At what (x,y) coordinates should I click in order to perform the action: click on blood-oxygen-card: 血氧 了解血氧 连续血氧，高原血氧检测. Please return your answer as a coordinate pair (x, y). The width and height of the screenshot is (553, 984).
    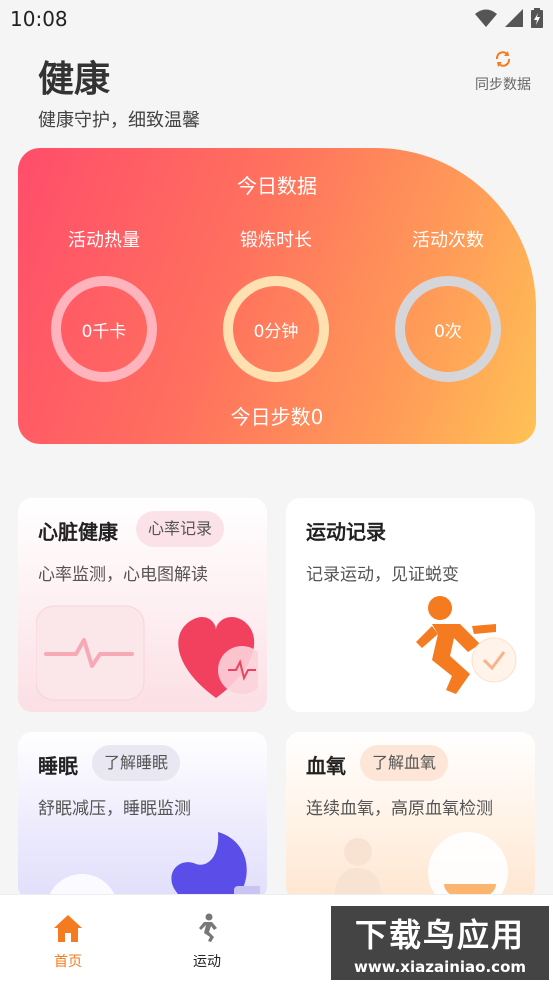
    Looking at the image, I should click on (410, 816).